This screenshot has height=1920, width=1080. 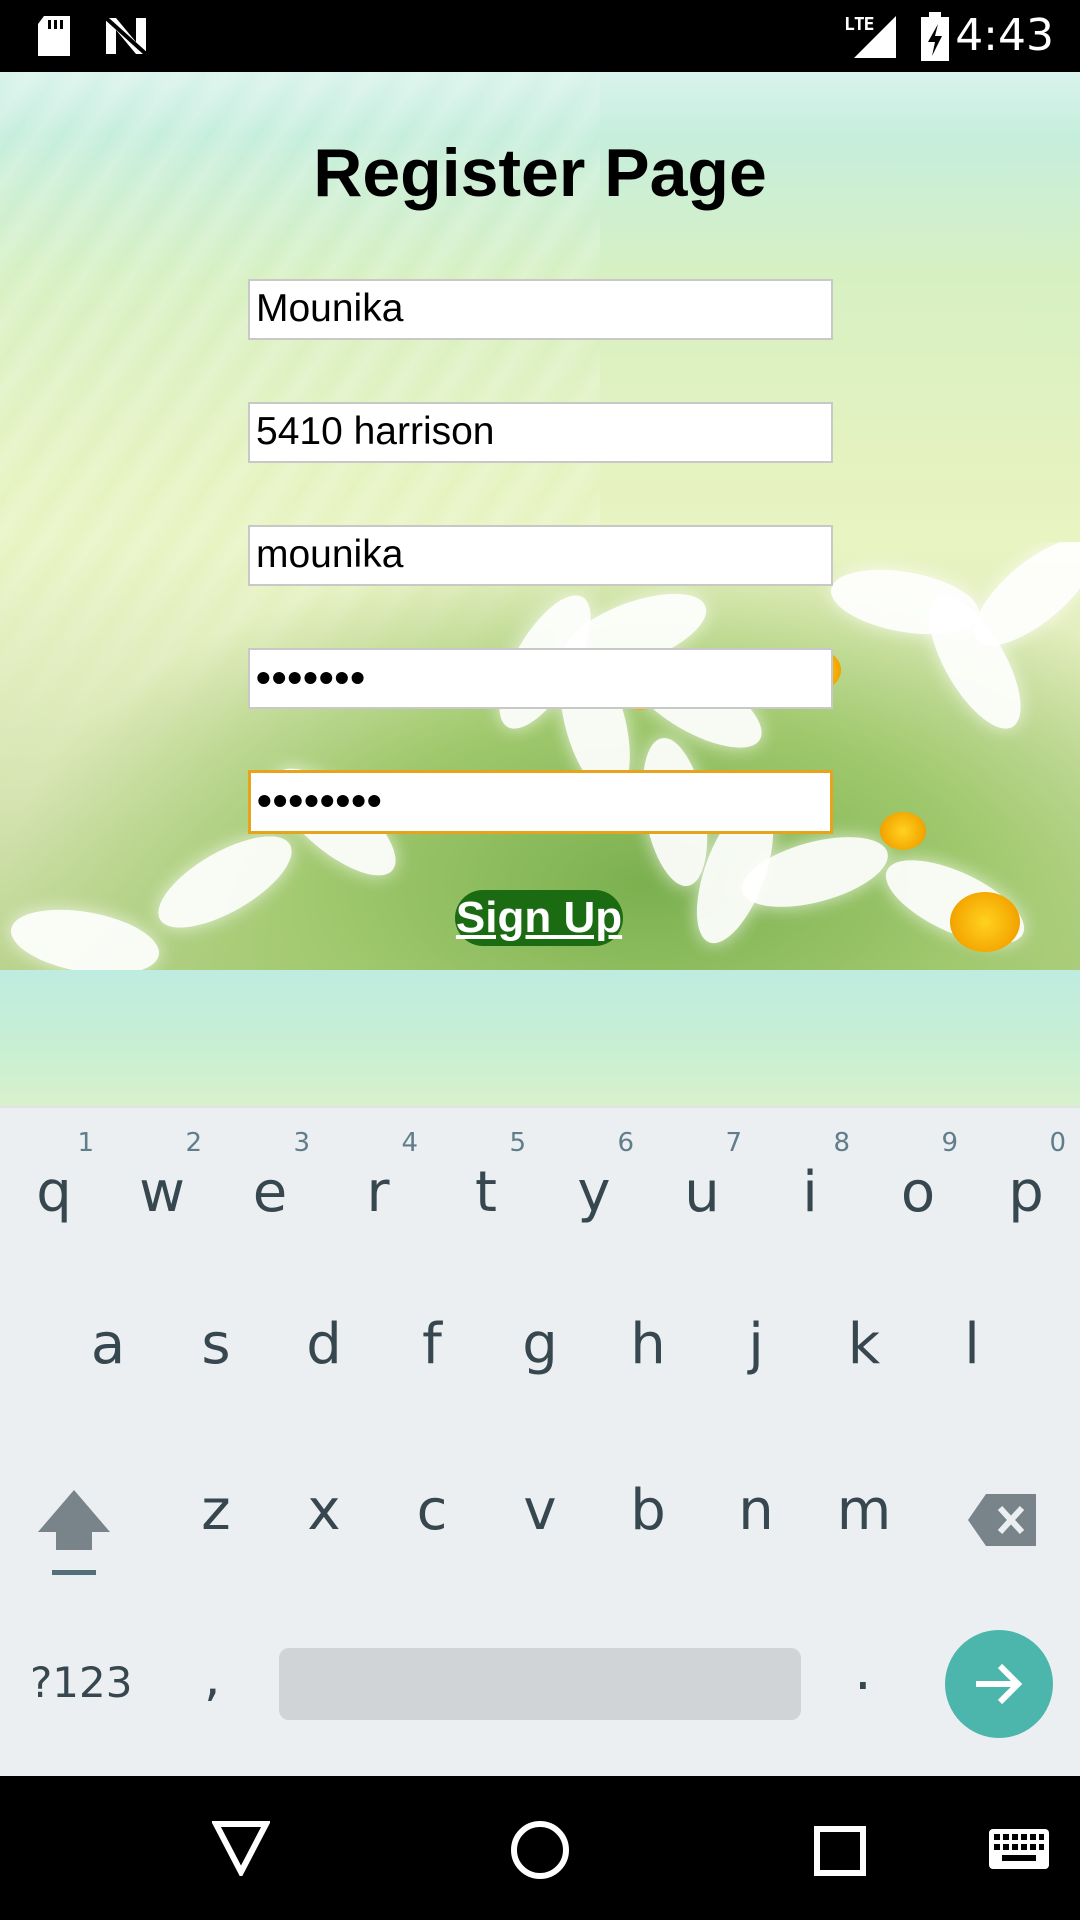 What do you see at coordinates (216, 1344) in the screenshot?
I see `key-letter-s: s` at bounding box center [216, 1344].